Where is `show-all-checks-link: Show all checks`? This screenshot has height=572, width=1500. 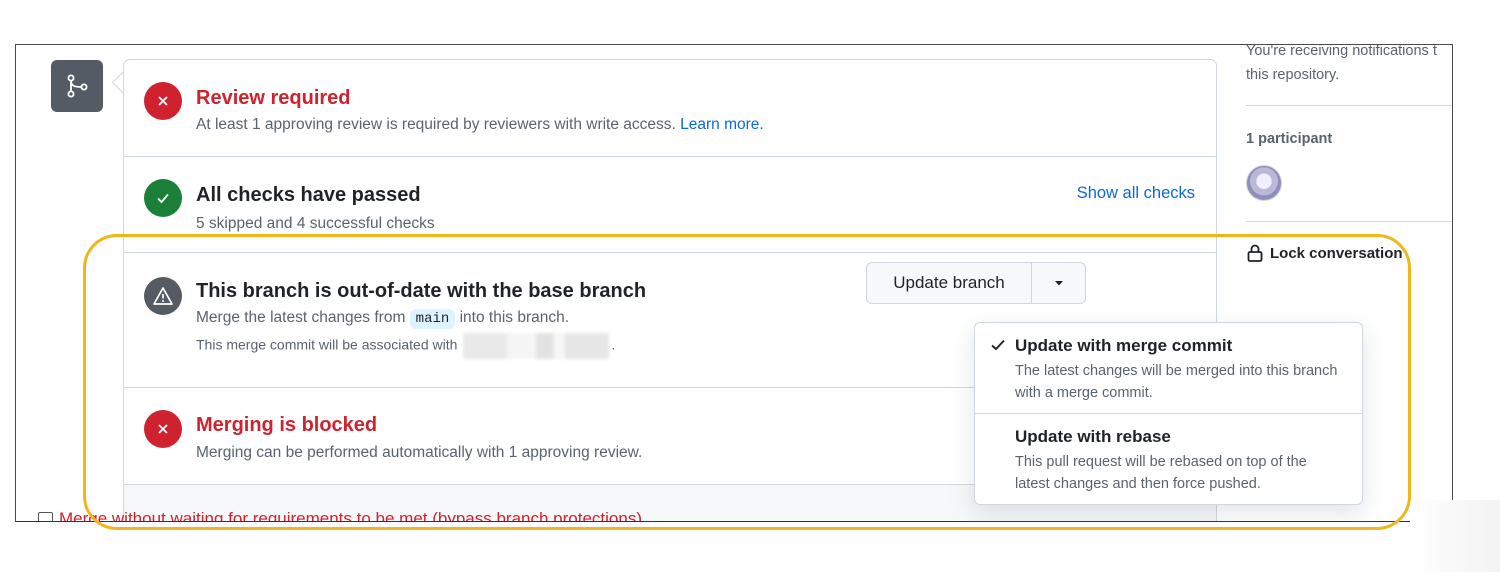
show-all-checks-link: Show all checks is located at coordinates (1136, 193).